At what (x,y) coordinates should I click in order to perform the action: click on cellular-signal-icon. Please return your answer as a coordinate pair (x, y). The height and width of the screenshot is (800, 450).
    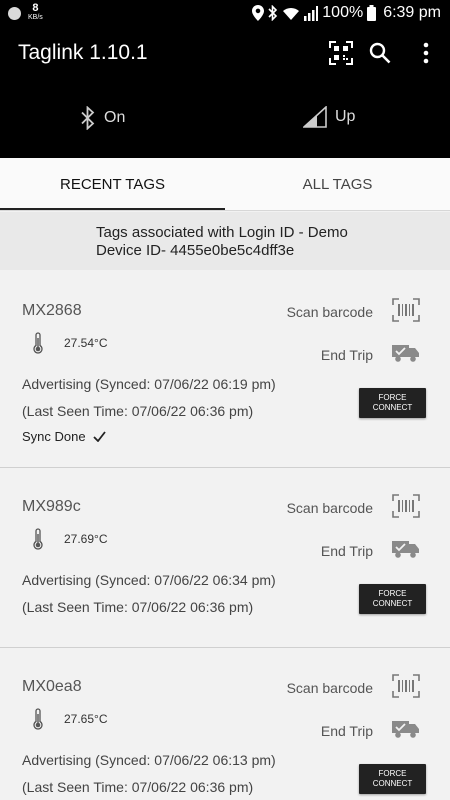
    Looking at the image, I should click on (315, 117).